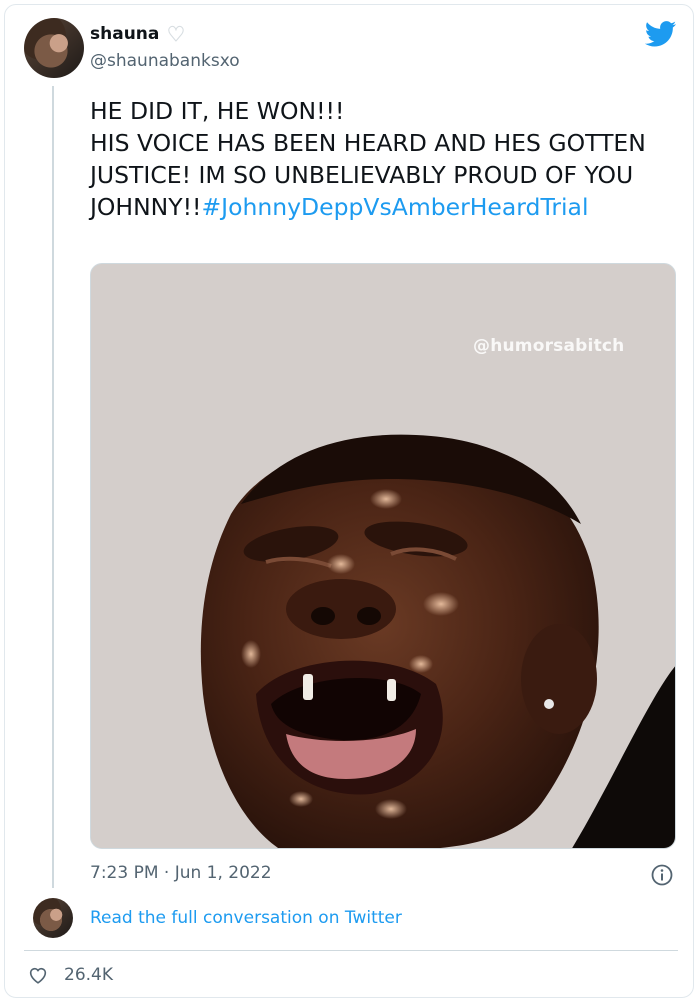 This screenshot has height=1003, width=700. I want to click on read-conversation-link: Read the full conversation on Twitter, so click(246, 918).